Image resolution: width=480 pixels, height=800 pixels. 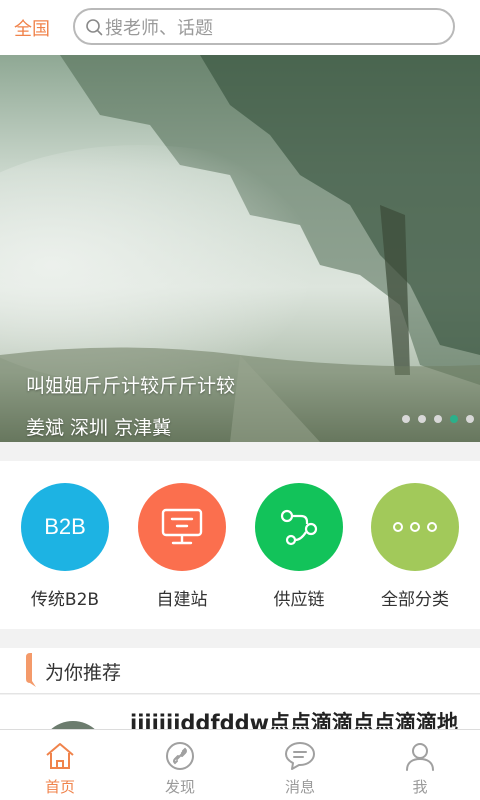 I want to click on tab-discover: 发现, so click(x=180, y=765).